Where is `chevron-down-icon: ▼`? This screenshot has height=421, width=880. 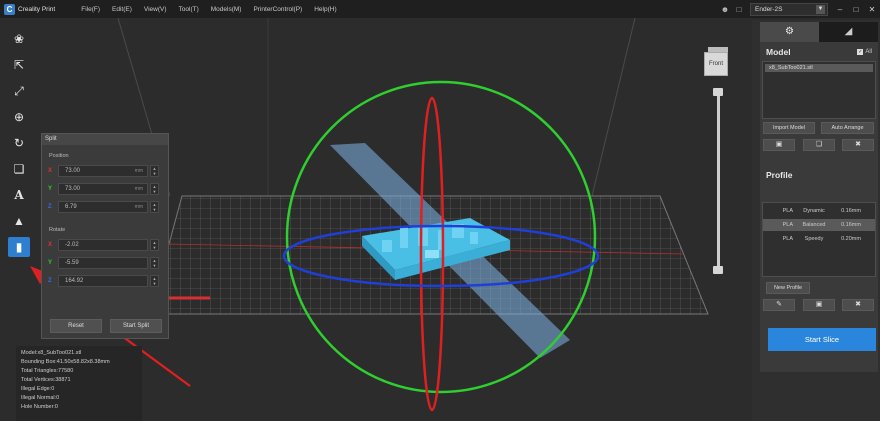
chevron-down-icon: ▼ is located at coordinates (820, 9).